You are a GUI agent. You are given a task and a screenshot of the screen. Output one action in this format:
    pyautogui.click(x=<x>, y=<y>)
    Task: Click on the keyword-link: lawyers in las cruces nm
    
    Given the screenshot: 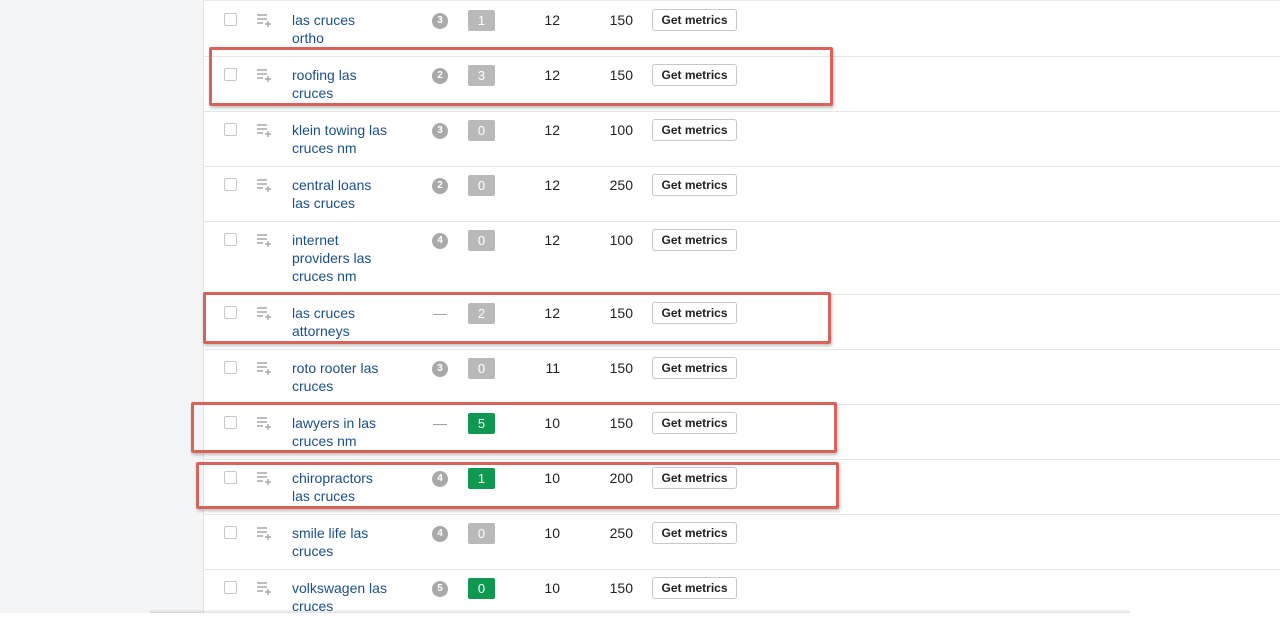 What is the action you would take?
    pyautogui.click(x=352, y=432)
    